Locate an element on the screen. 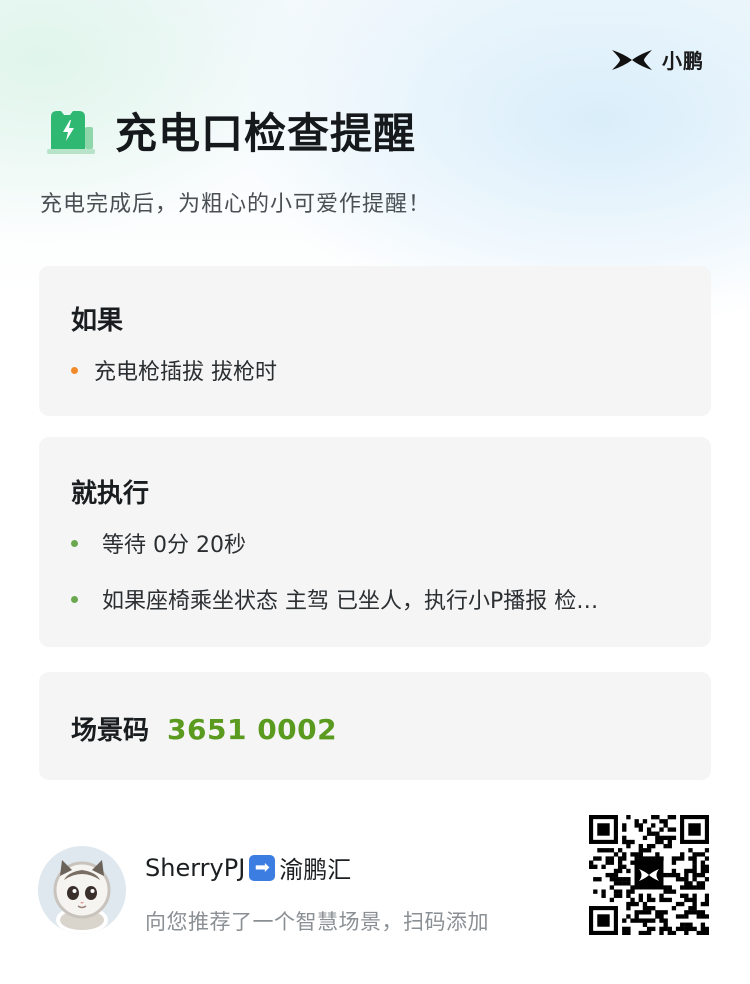  author-name: SherryPJ ➡ 渝鹏汇 is located at coordinates (248, 867).